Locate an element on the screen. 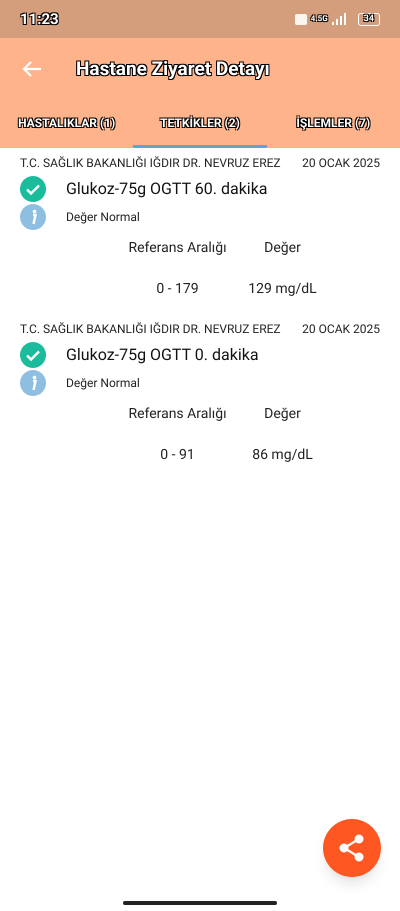 This screenshot has height=911, width=400. signal-icon is located at coordinates (339, 19).